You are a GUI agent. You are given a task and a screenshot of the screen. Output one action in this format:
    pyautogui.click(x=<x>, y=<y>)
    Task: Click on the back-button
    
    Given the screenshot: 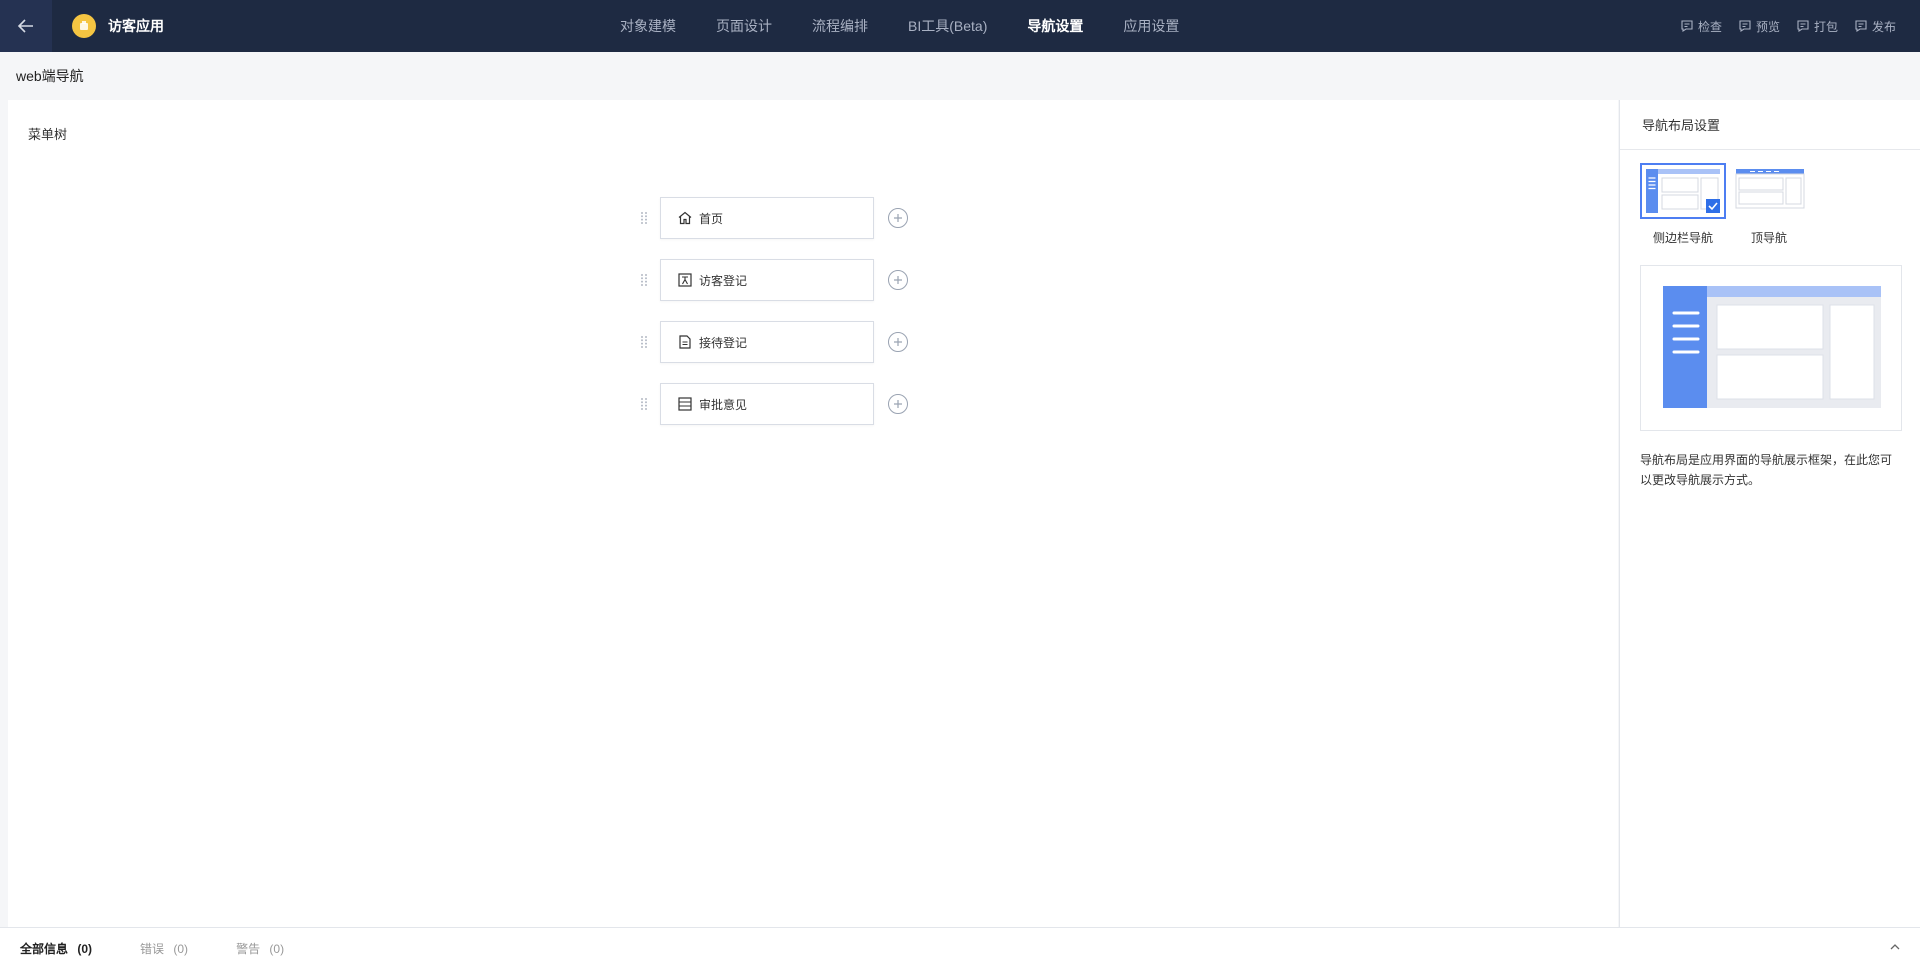 What is the action you would take?
    pyautogui.click(x=26, y=26)
    